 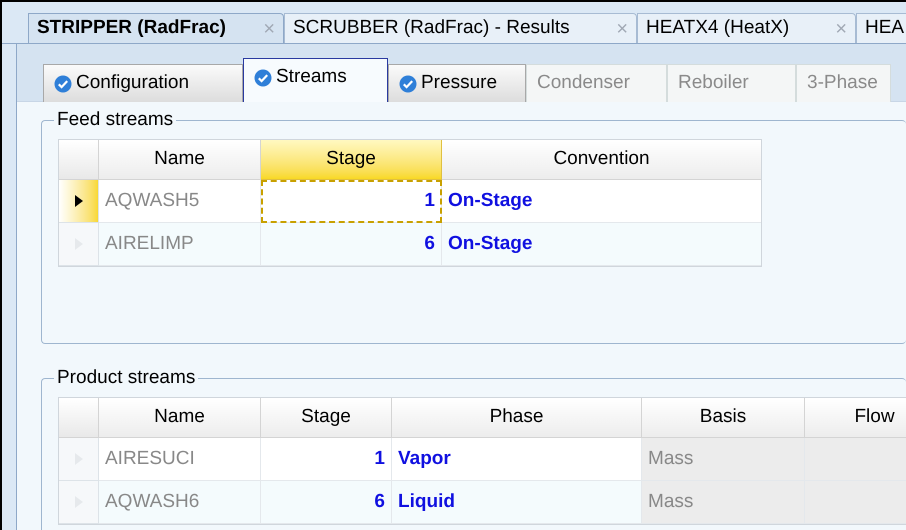 What do you see at coordinates (601, 244) in the screenshot?
I see `convention-dropdown: On-Stage` at bounding box center [601, 244].